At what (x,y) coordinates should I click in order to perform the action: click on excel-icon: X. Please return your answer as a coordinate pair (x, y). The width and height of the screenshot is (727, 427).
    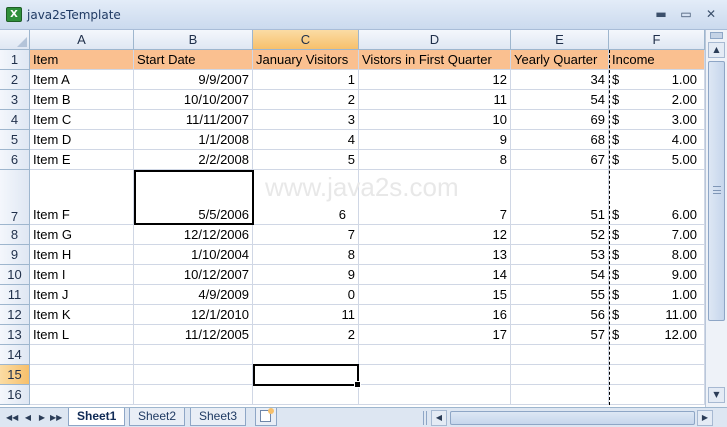
    Looking at the image, I should click on (14, 14).